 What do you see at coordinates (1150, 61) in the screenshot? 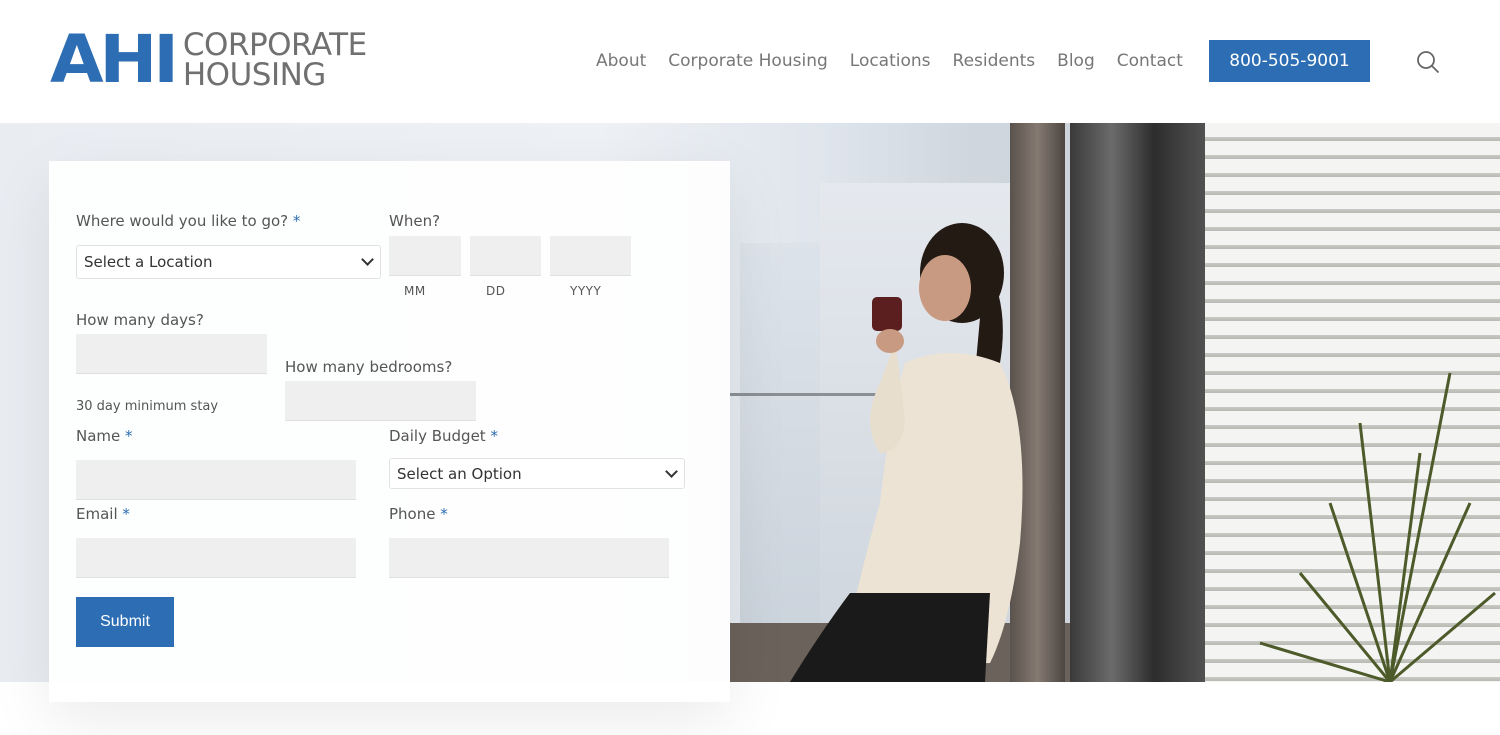
I see `nav-contact: Contact` at bounding box center [1150, 61].